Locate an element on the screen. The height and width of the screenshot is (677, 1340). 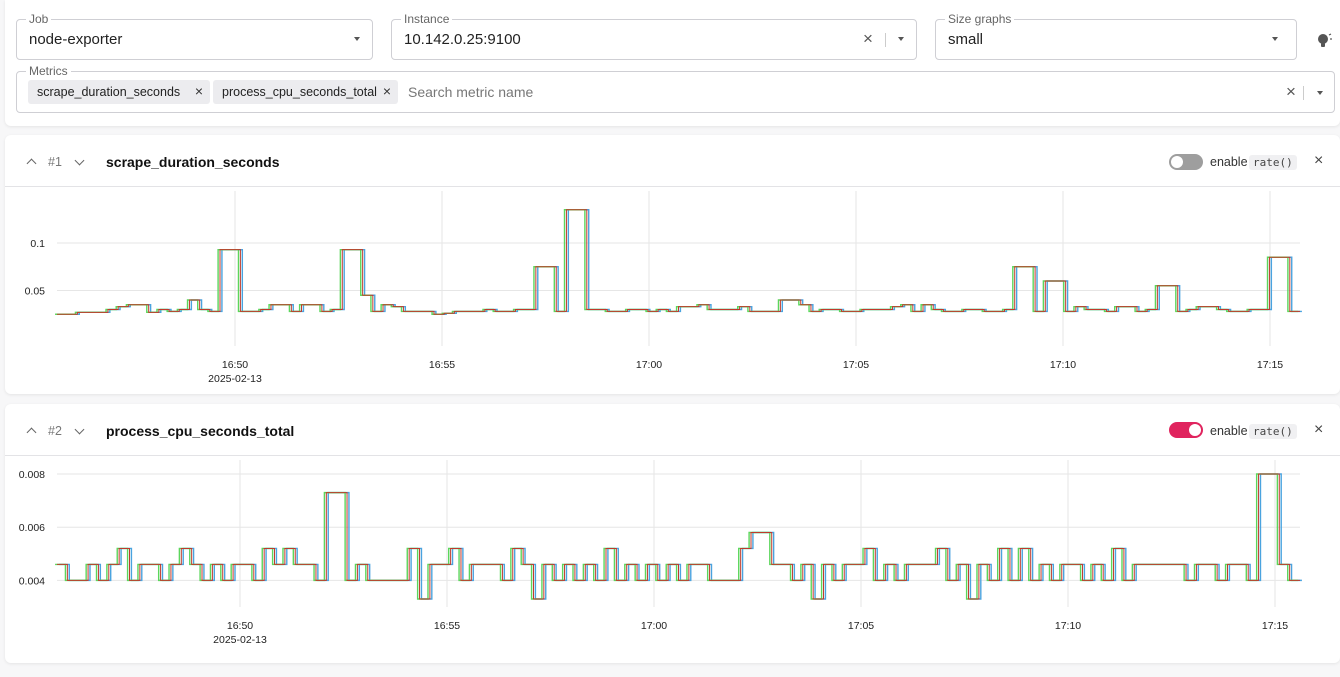
panel-title: scrape_duration_seconds is located at coordinates (193, 162).